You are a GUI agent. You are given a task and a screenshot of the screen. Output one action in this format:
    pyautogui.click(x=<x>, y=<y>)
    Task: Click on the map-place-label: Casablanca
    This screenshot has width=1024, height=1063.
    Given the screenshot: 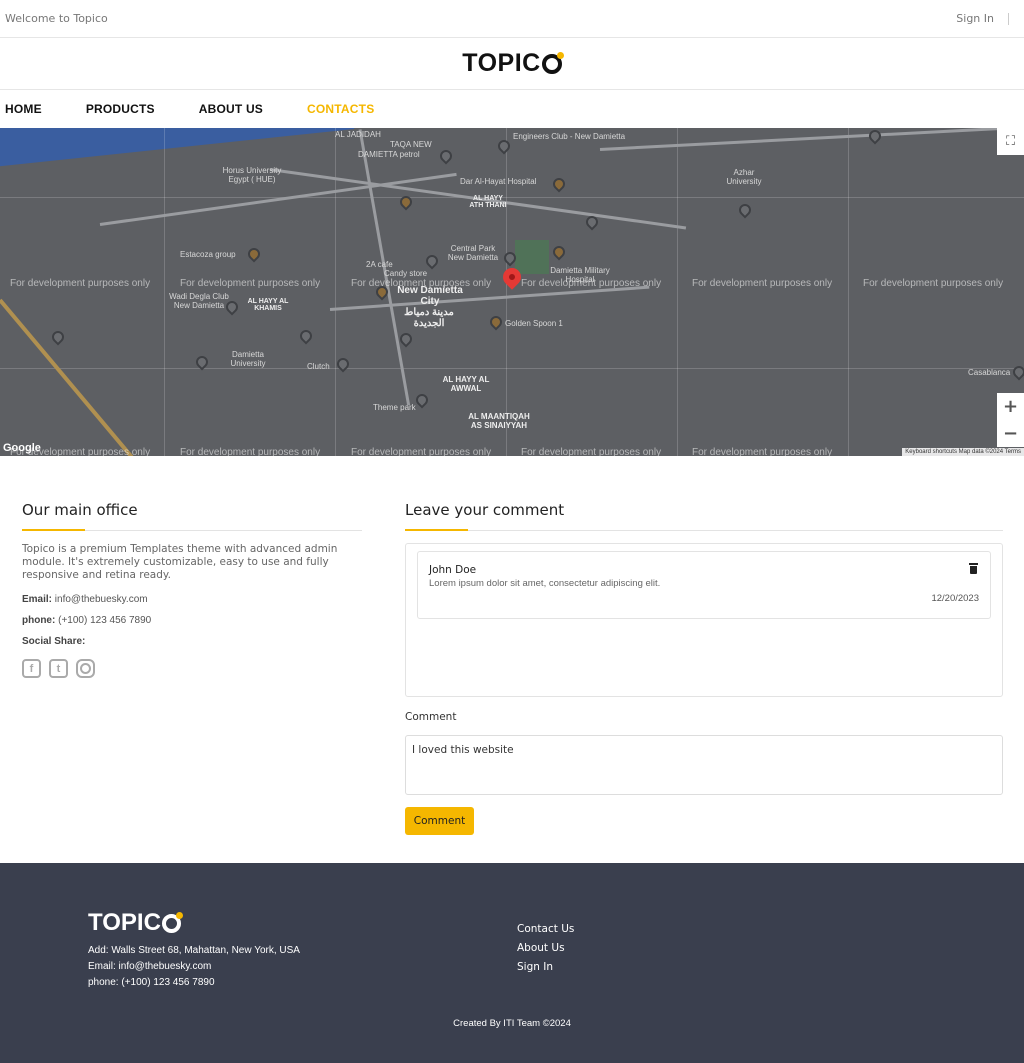 What is the action you would take?
    pyautogui.click(x=989, y=372)
    